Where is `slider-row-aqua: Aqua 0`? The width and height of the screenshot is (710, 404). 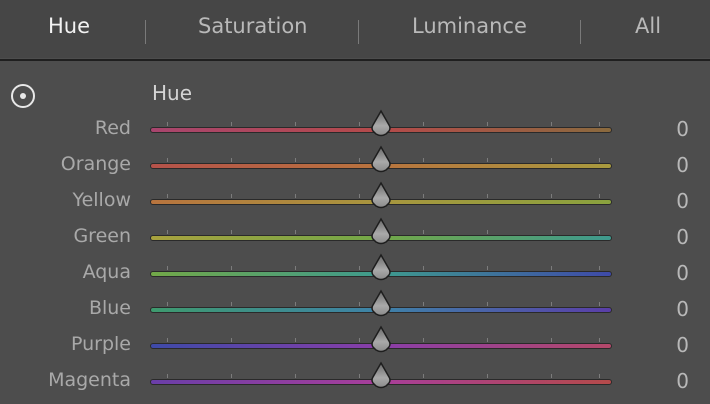 slider-row-aqua: Aqua 0 is located at coordinates (355, 272).